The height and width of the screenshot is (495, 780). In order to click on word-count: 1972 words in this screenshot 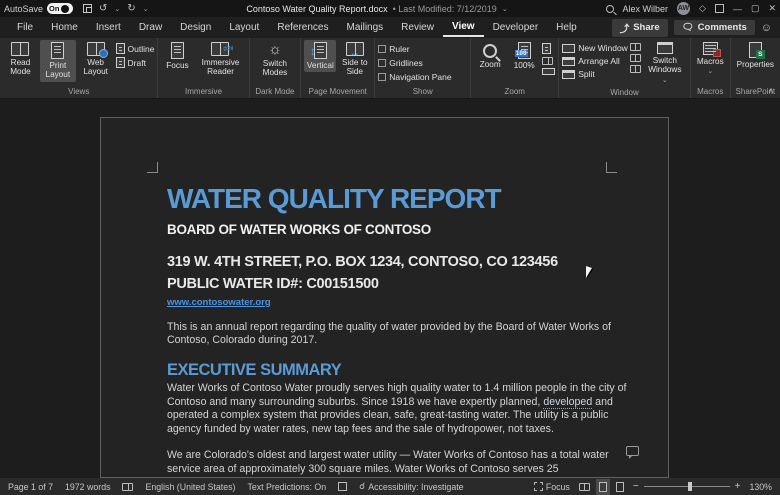, I will do `click(87, 487)`.